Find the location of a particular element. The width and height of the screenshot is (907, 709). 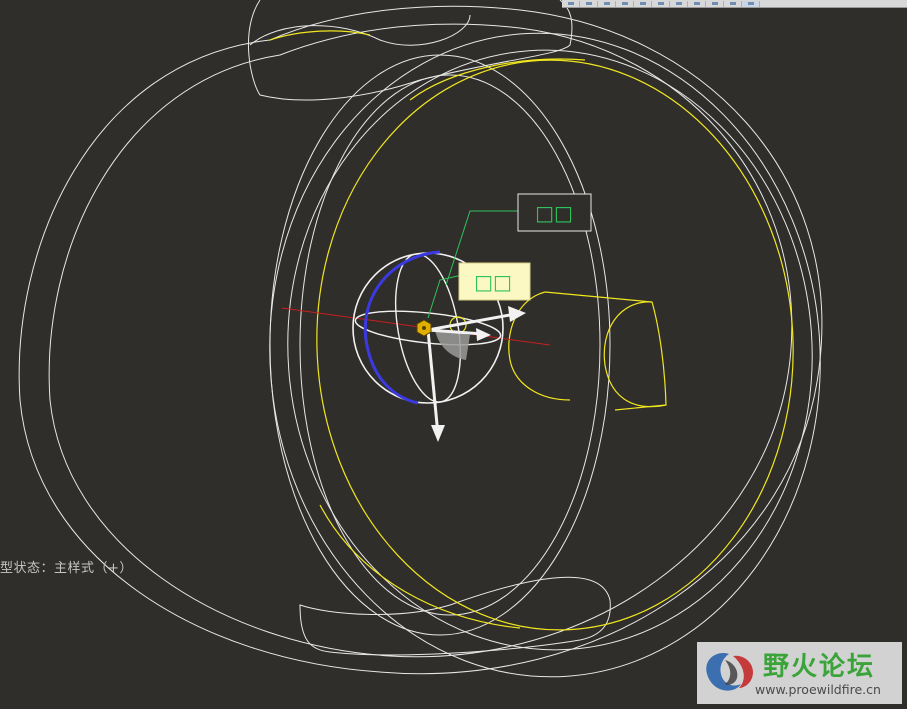

saved-views-icon is located at coordinates (697, 4).